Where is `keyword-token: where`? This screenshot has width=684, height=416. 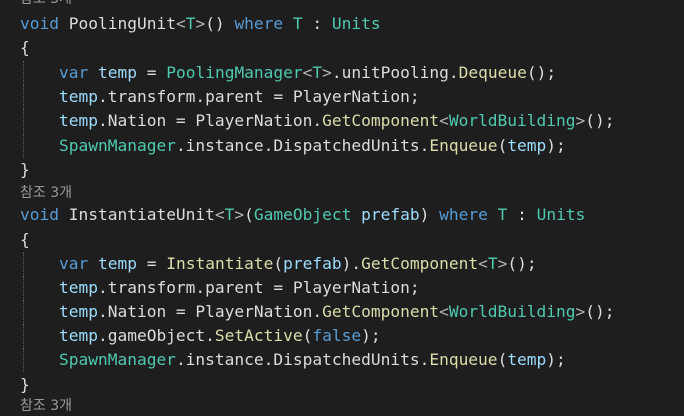
keyword-token: where is located at coordinates (463, 214).